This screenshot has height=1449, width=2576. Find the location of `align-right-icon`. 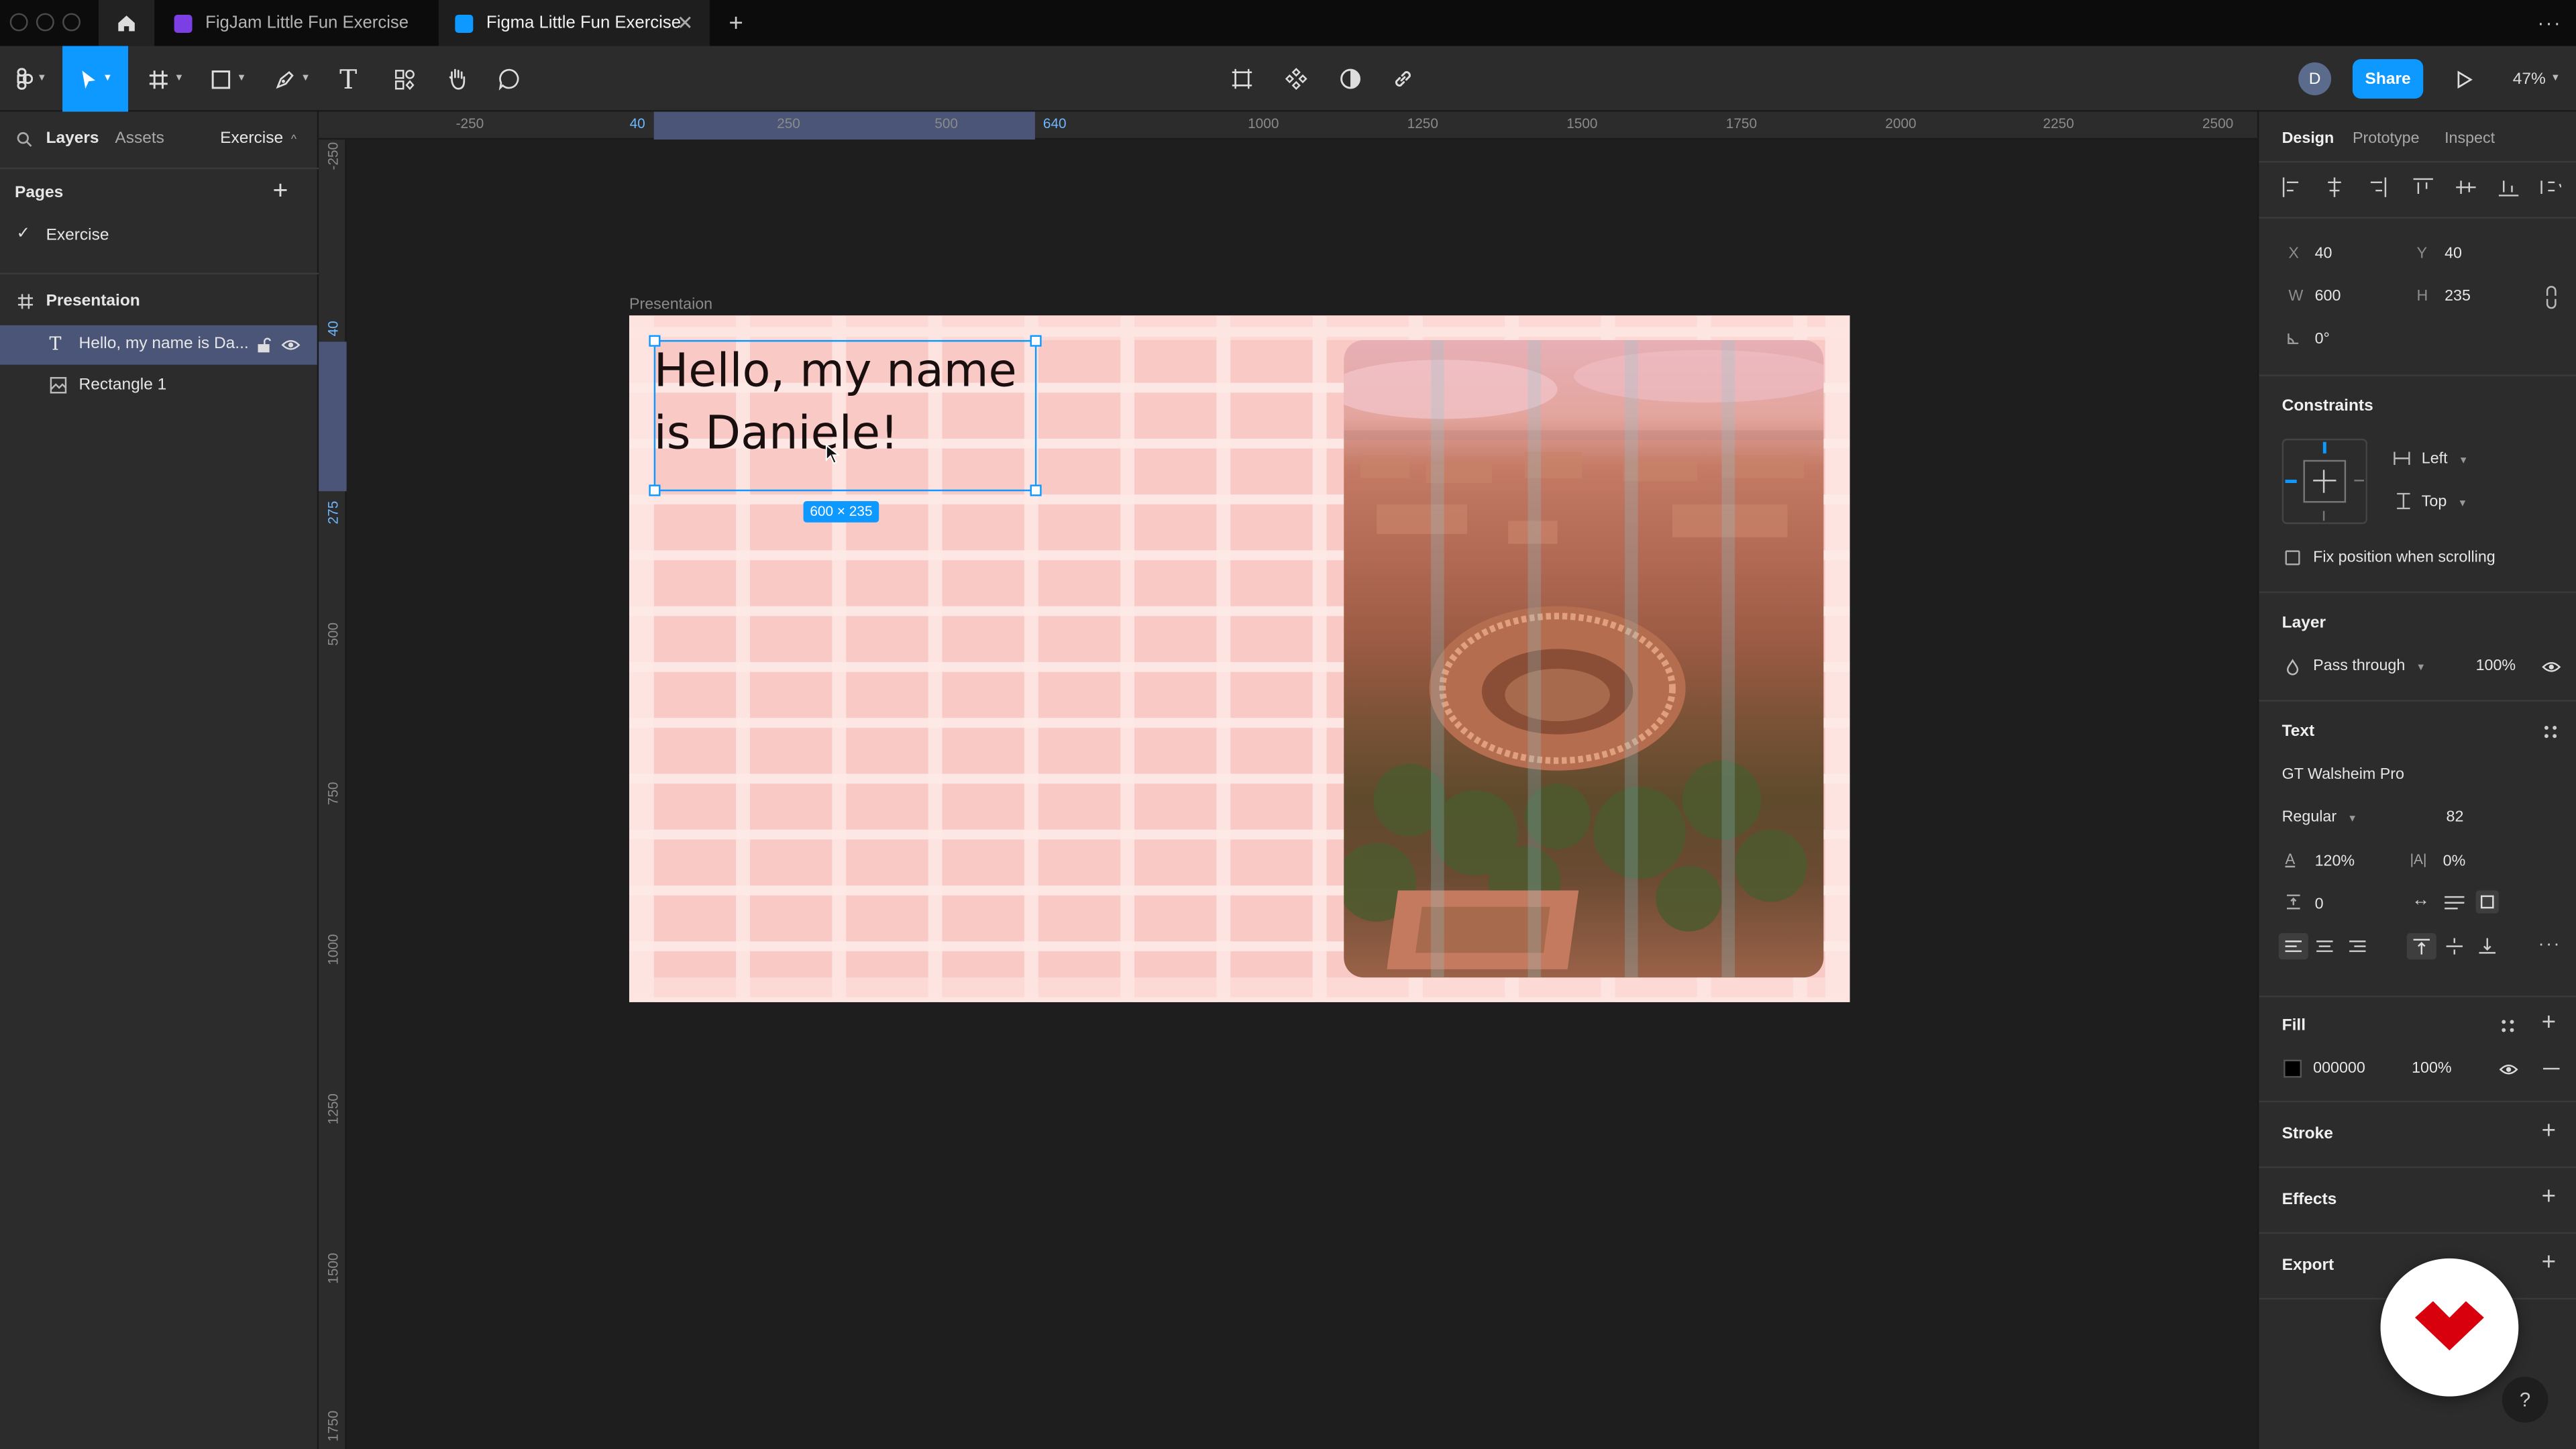

align-right-icon is located at coordinates (2357, 946).